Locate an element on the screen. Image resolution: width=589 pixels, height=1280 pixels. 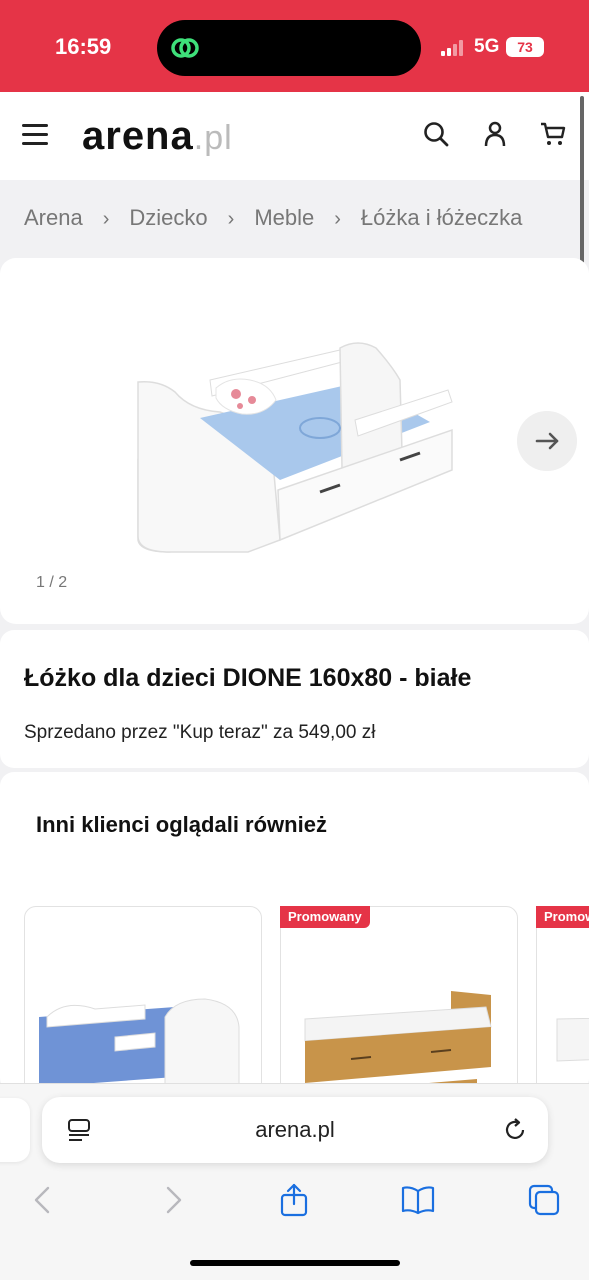
reload-icon is located at coordinates (515, 1130).